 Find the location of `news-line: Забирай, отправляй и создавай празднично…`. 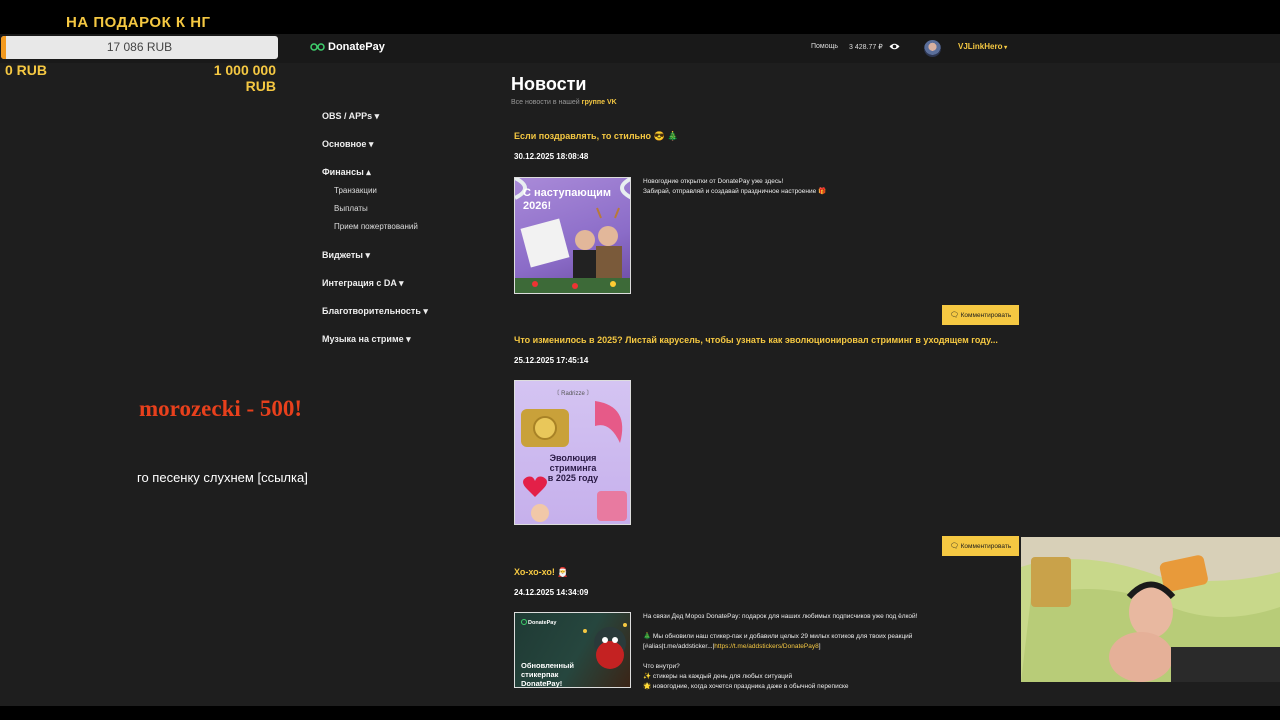

news-line: Забирай, отправляй и создавай празднично… is located at coordinates (735, 191).